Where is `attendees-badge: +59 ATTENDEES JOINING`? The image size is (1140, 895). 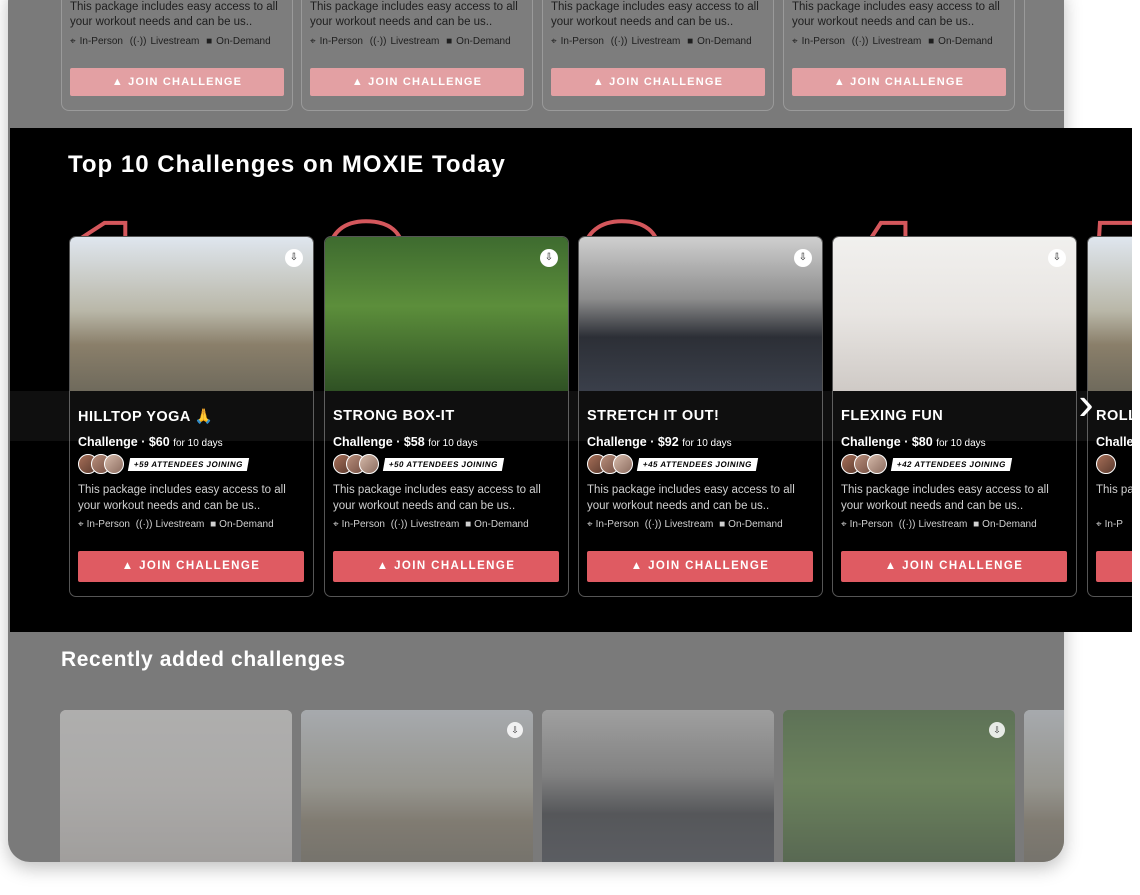 attendees-badge: +59 ATTENDEES JOINING is located at coordinates (188, 464).